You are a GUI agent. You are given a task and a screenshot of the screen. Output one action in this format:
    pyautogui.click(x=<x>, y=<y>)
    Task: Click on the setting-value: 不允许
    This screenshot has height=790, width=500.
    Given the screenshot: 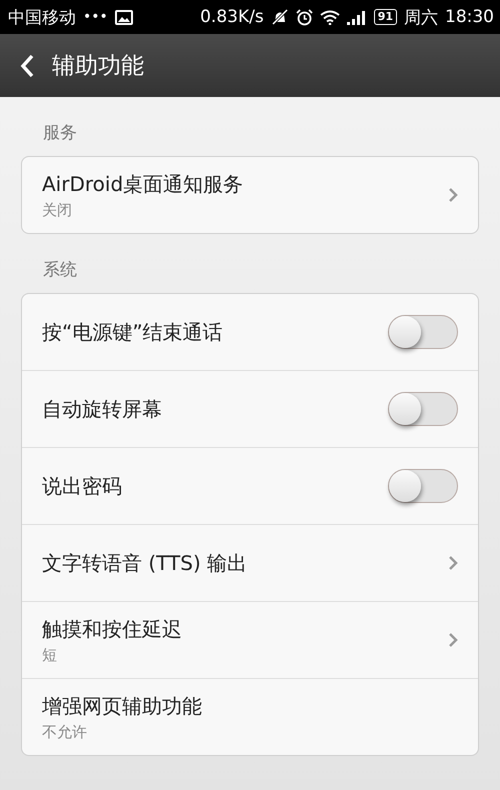 What is the action you would take?
    pyautogui.click(x=65, y=732)
    